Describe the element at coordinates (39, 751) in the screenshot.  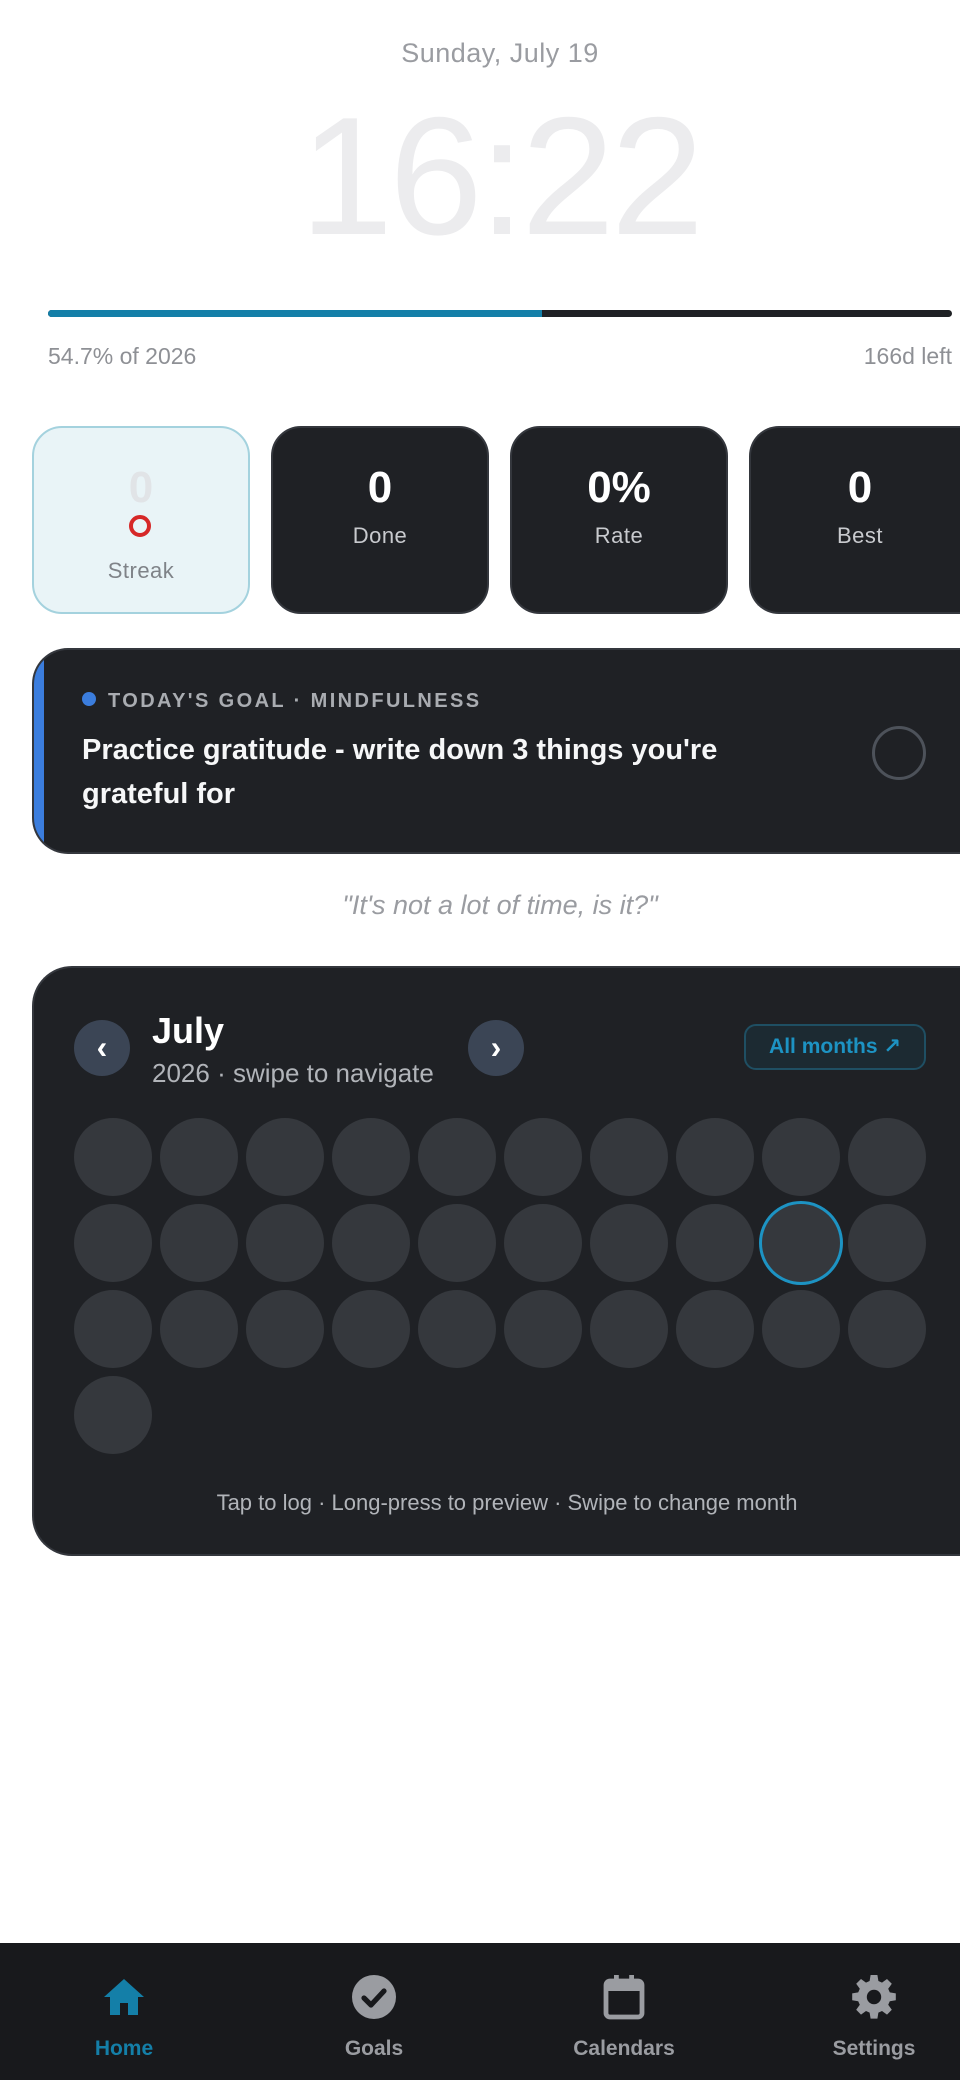
I see `goal-accent-bar` at that location.